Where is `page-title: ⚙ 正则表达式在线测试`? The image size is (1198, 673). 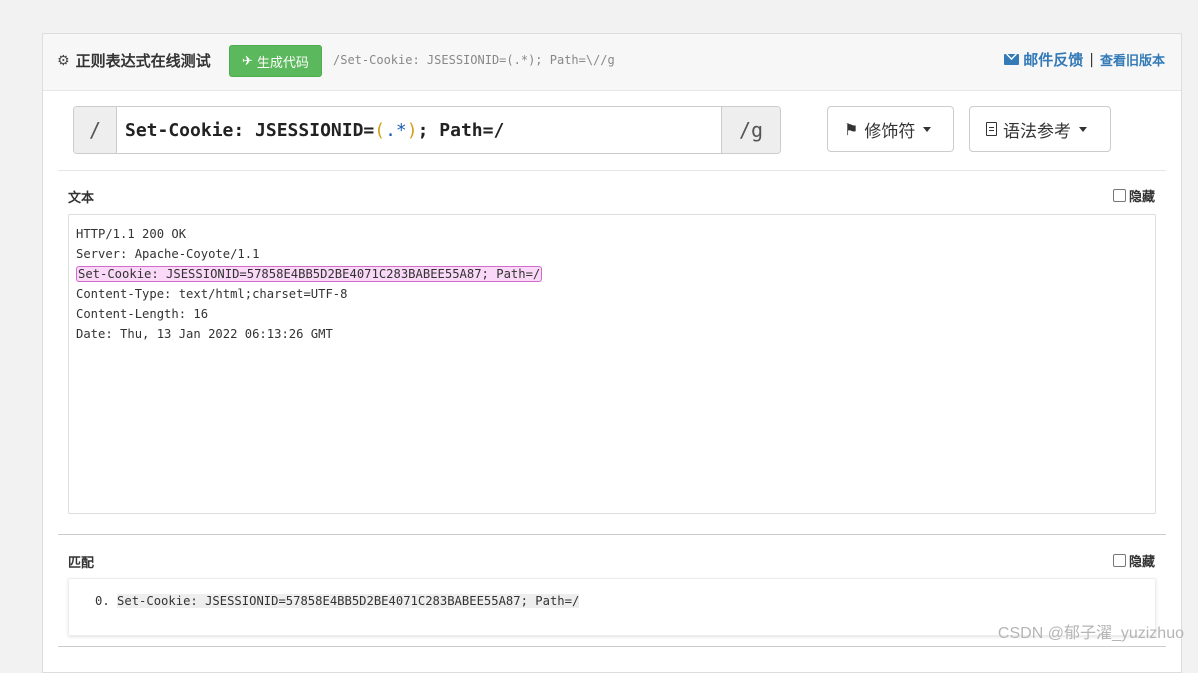 page-title: ⚙ 正则表达式在线测试 is located at coordinates (134, 60).